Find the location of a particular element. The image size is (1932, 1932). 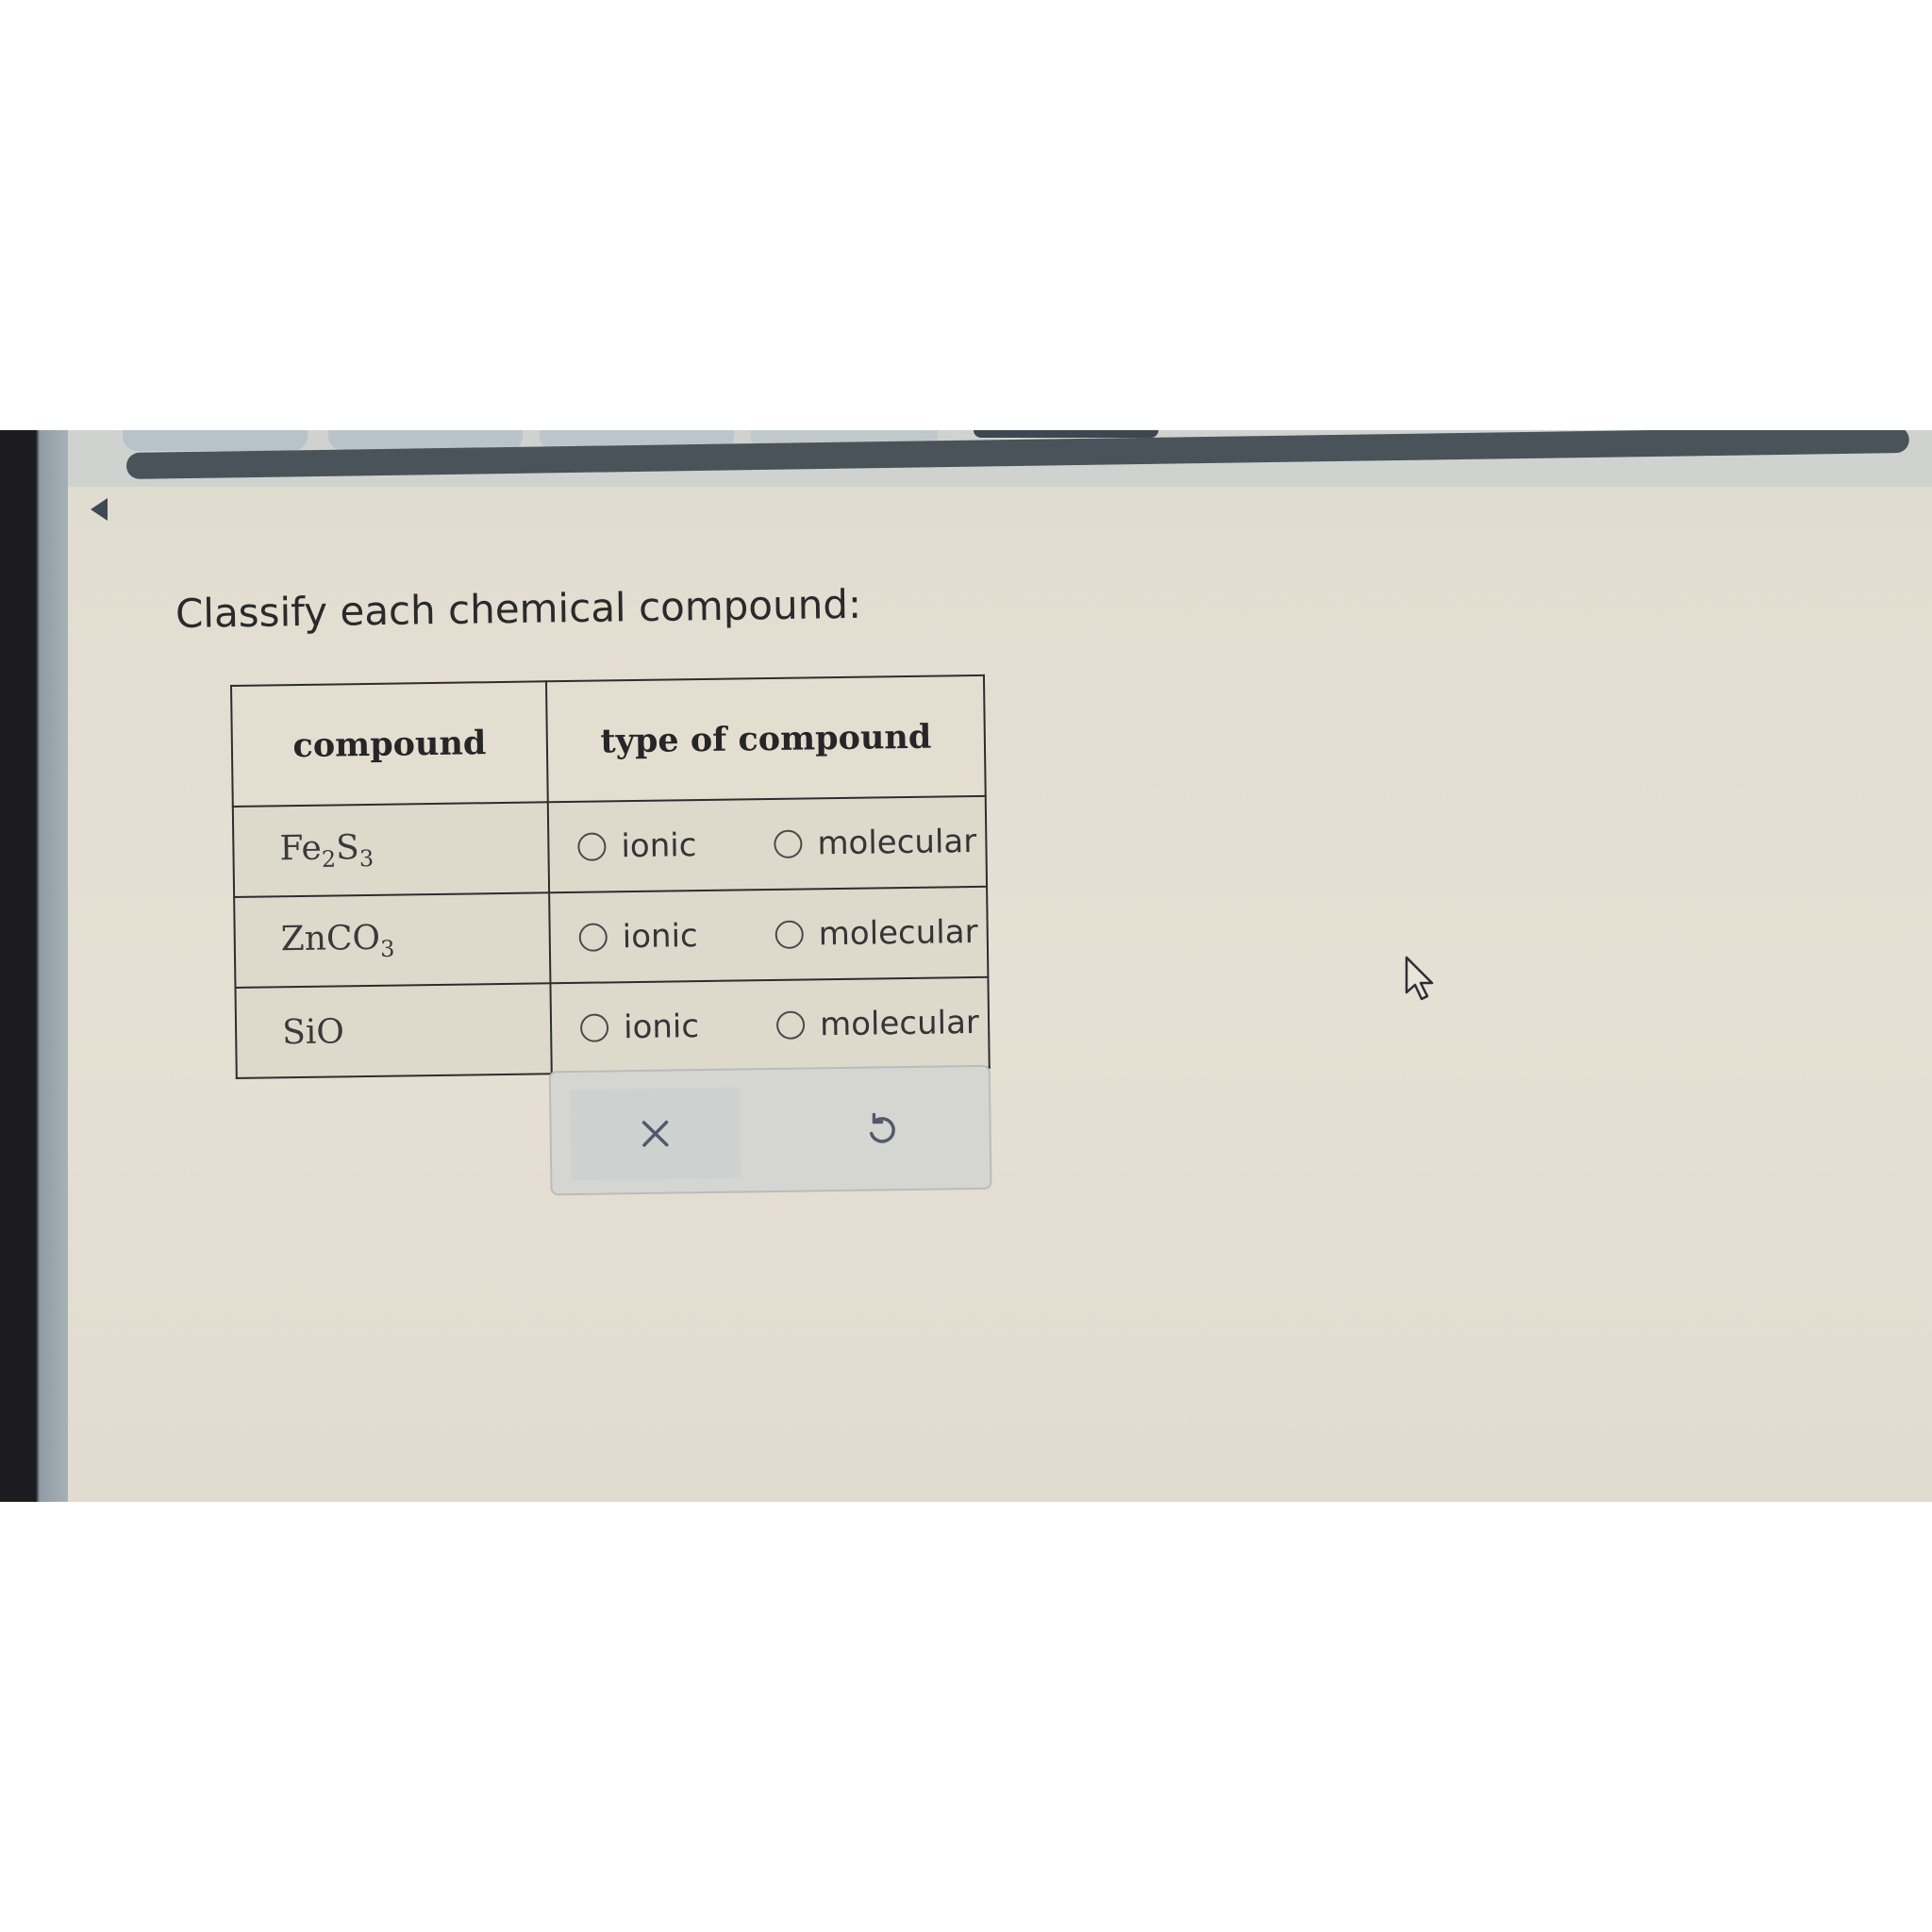

mouse-pointer-icon is located at coordinates (1420, 979).